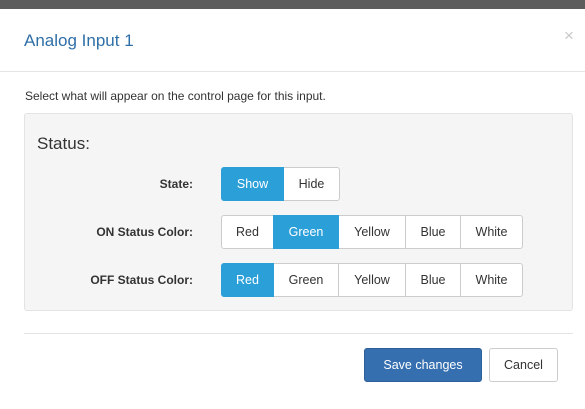 The image size is (585, 409). I want to click on off-color-option-white: White, so click(491, 280).